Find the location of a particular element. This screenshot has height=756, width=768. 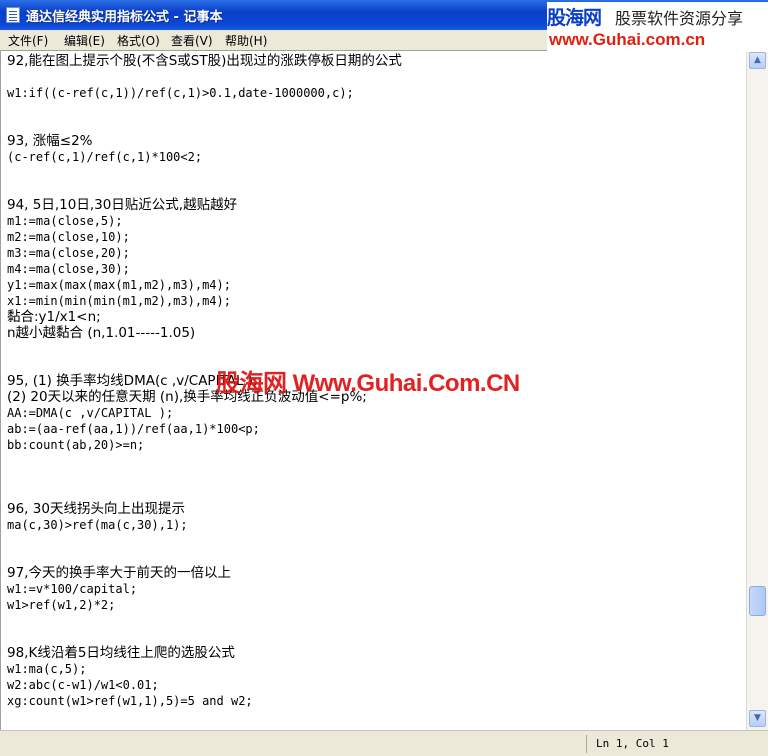

menu-format: 格式(O) is located at coordinates (138, 40).